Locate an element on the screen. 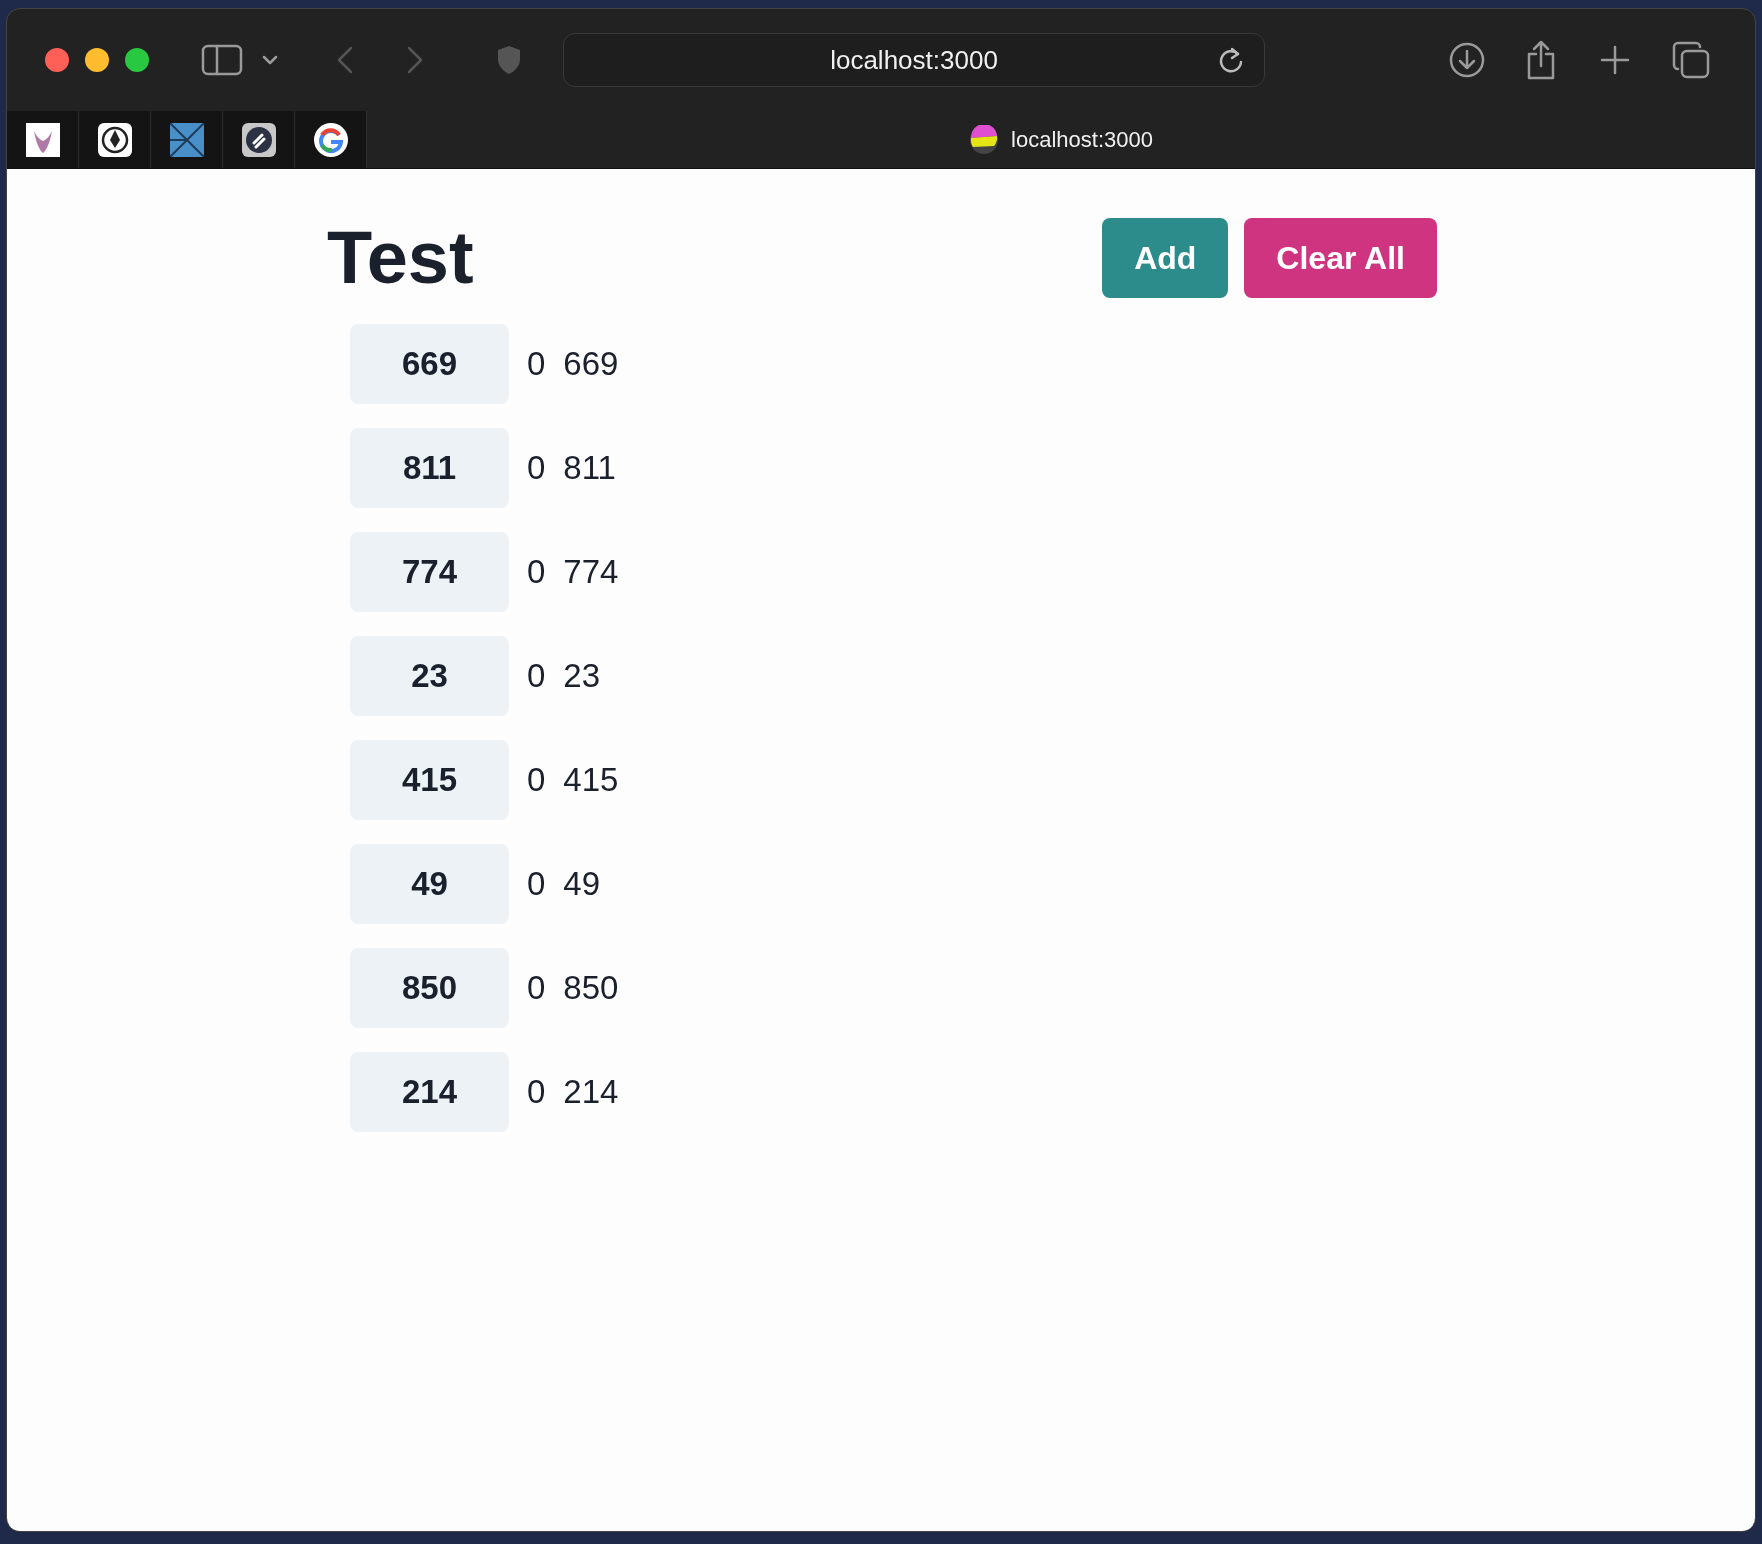  value-text: 850 is located at coordinates (591, 988).